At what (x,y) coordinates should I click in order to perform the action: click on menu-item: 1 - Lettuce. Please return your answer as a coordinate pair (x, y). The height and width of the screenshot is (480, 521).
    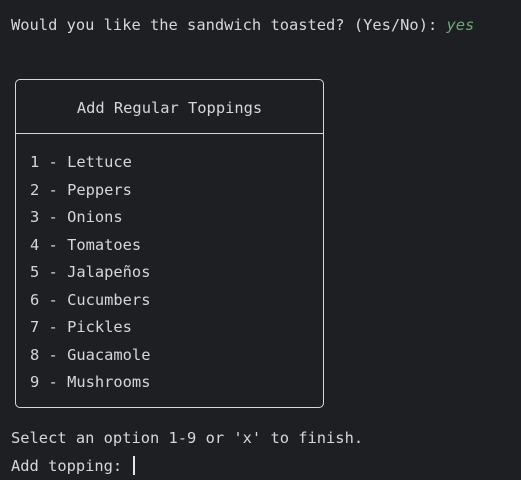
    Looking at the image, I should click on (81, 162).